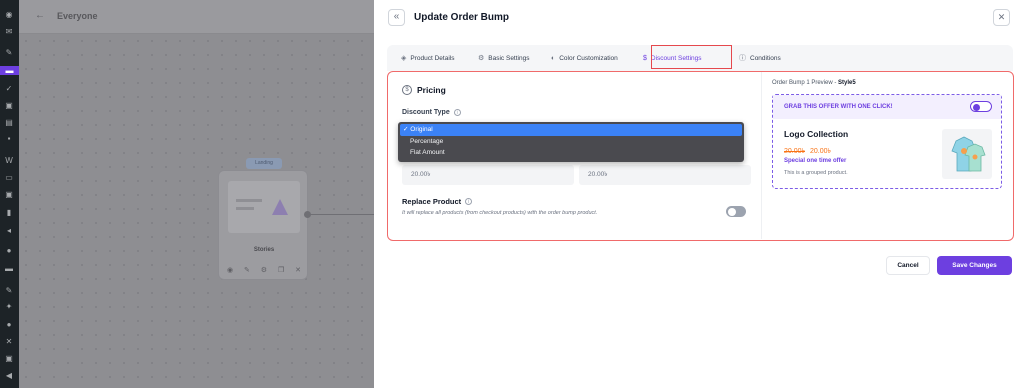  I want to click on templates-icon: ▬, so click(9, 268).